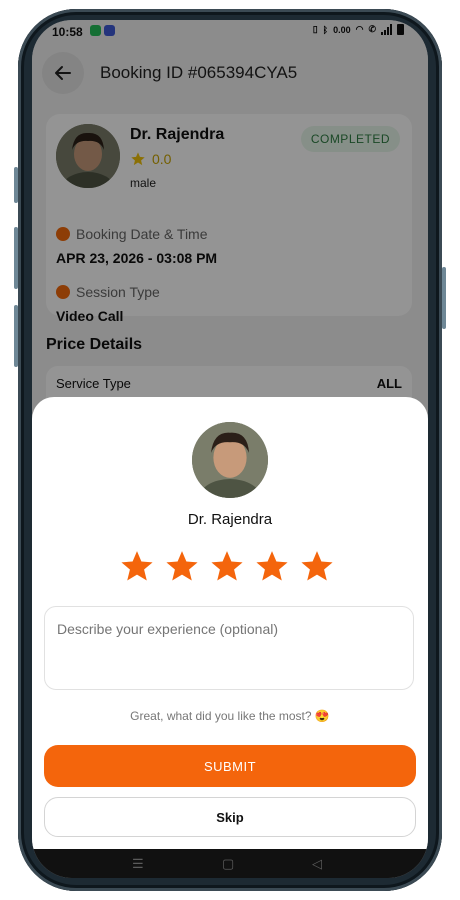 The width and height of the screenshot is (460, 900). I want to click on back-icon: ◁, so click(317, 864).